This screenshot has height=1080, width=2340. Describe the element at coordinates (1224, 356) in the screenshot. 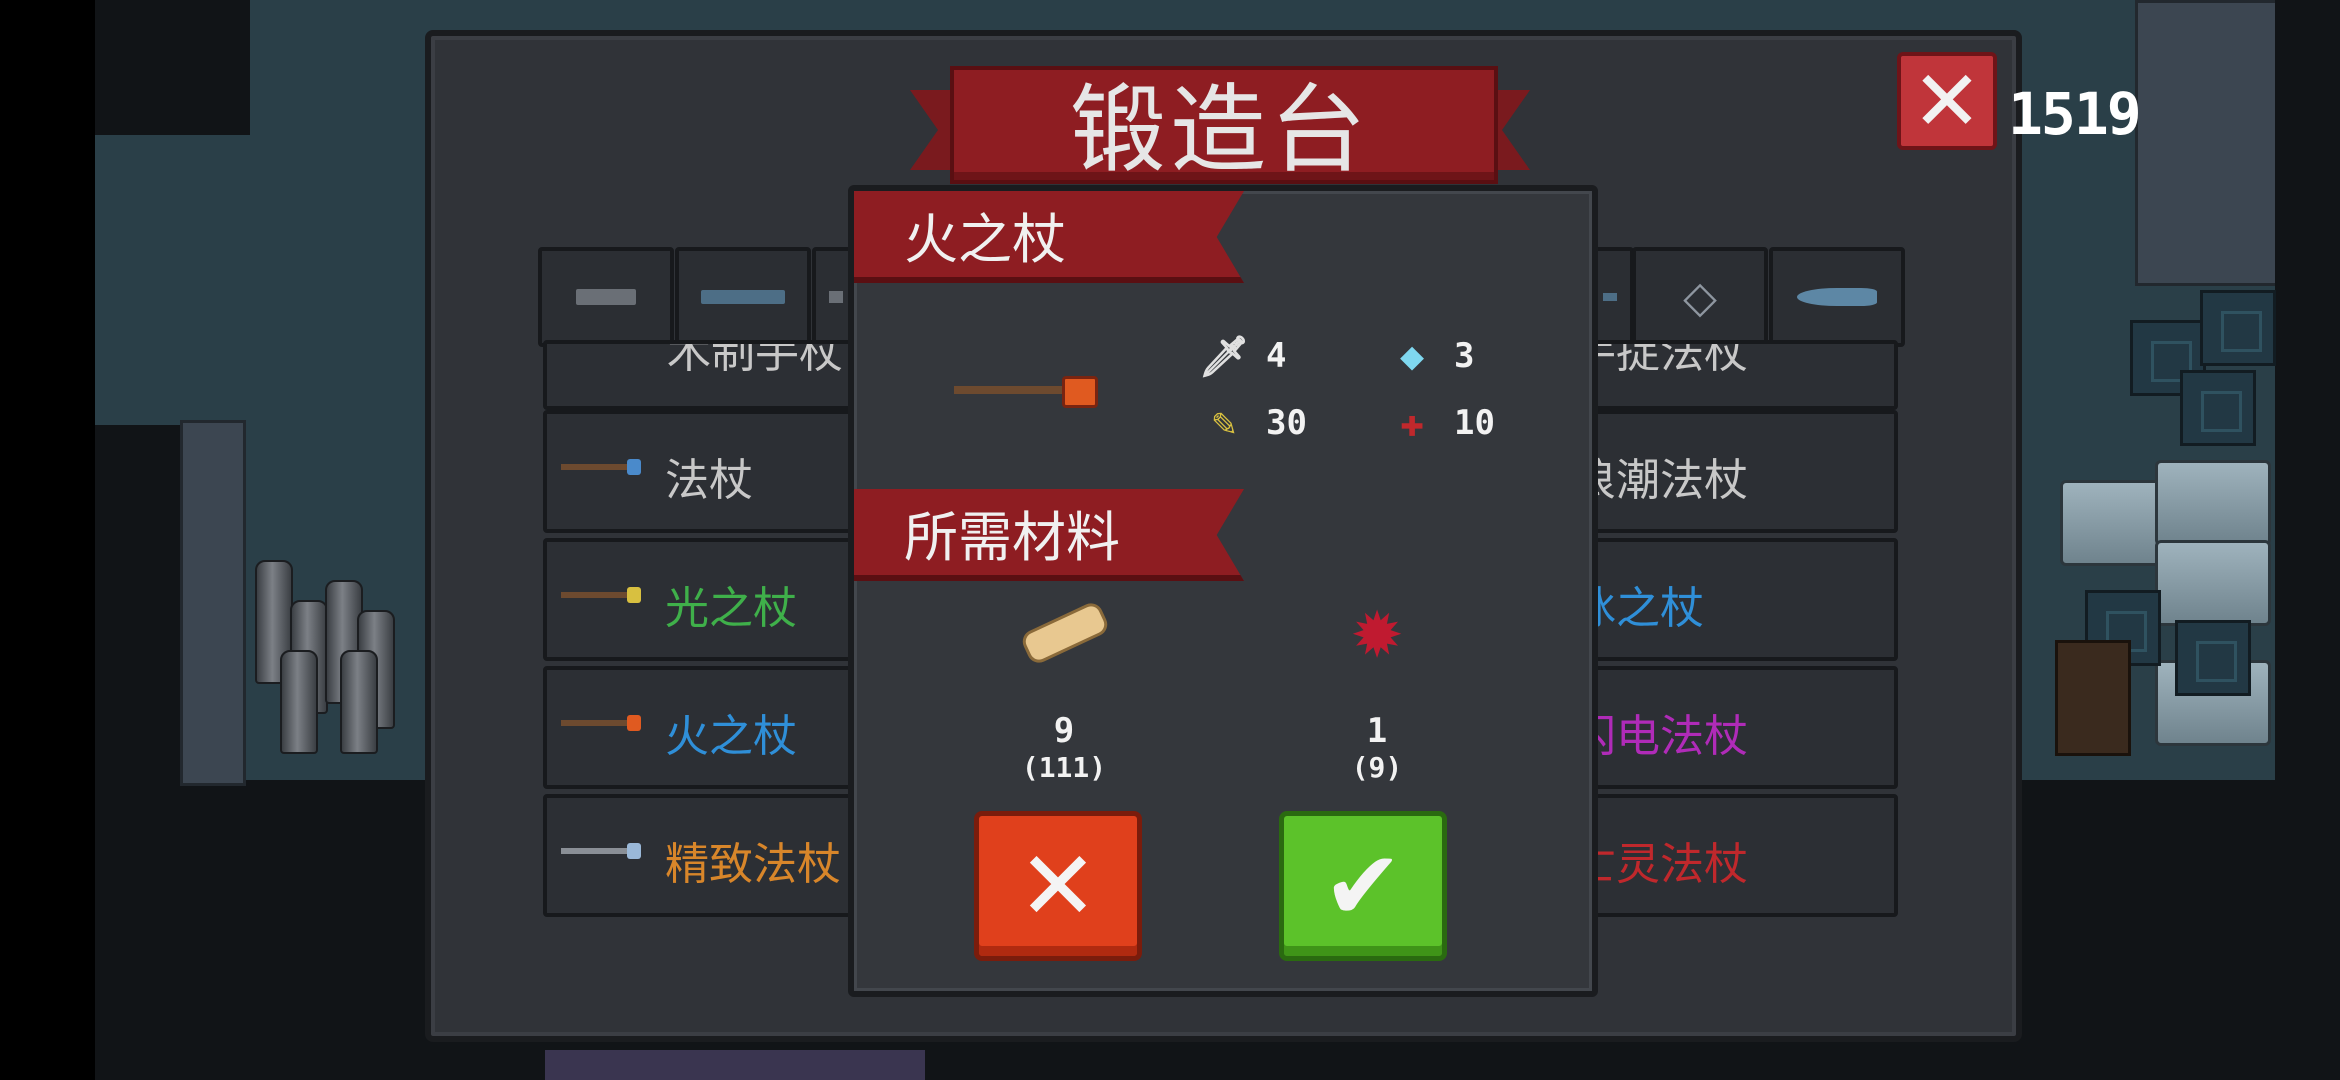

I see `sword-icon: 🗡` at that location.